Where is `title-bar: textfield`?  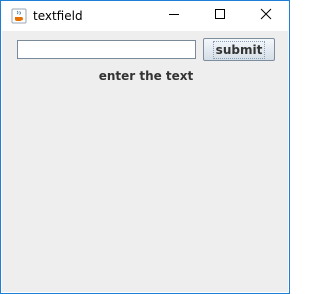 title-bar: textfield is located at coordinates (145, 16).